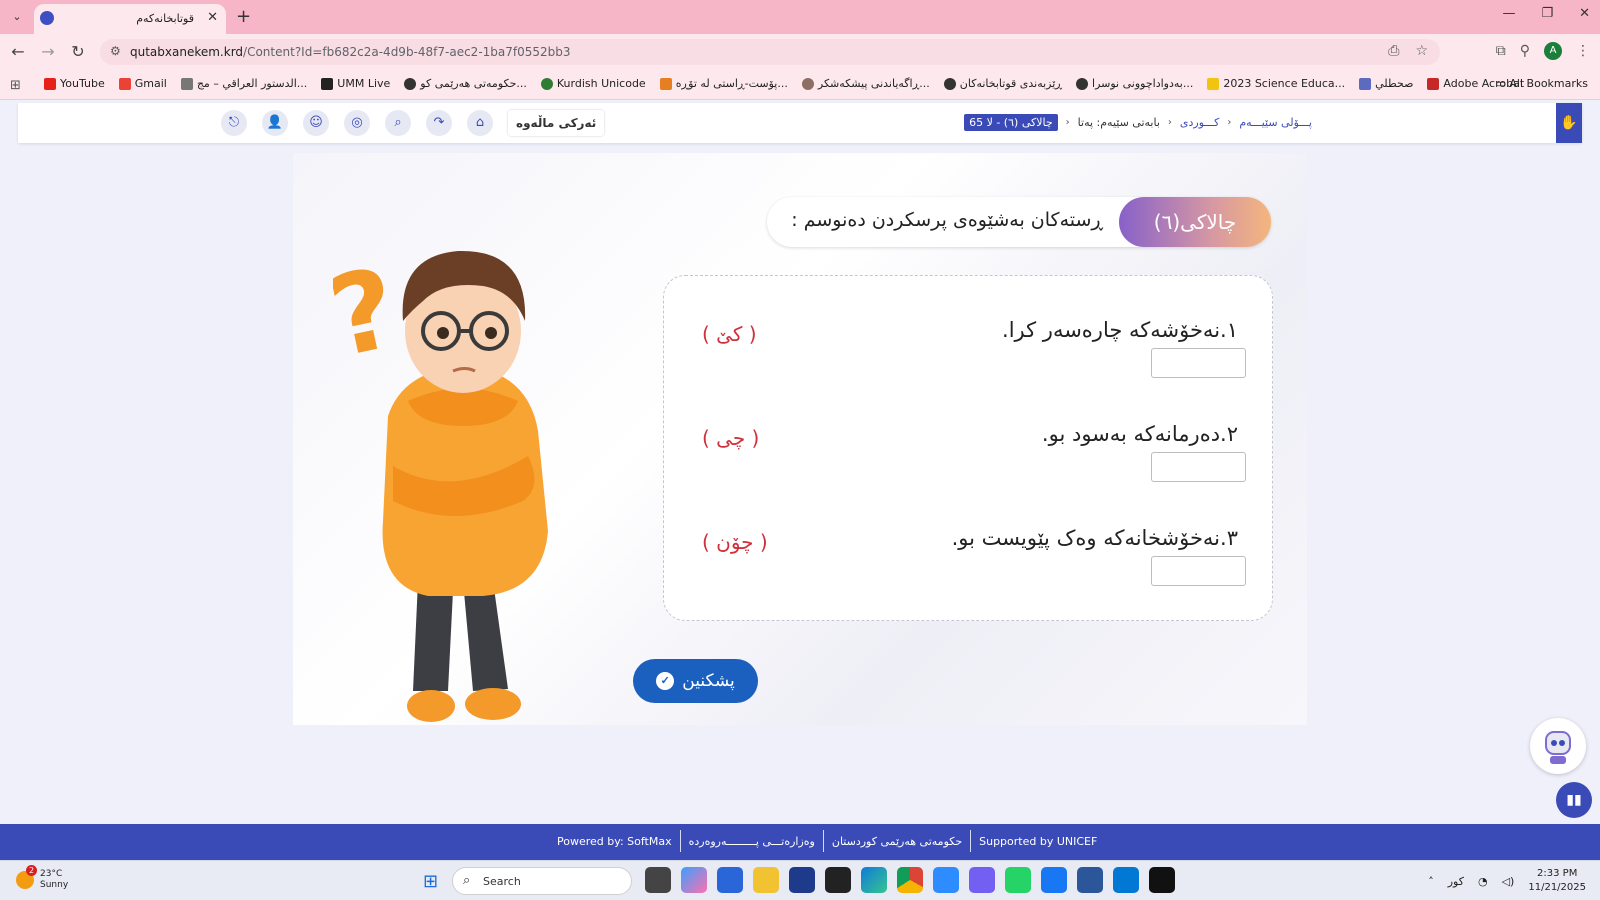 Image resolution: width=1600 pixels, height=900 pixels. Describe the element at coordinates (1569, 123) in the screenshot. I see `hand-logo-icon: ✋` at that location.